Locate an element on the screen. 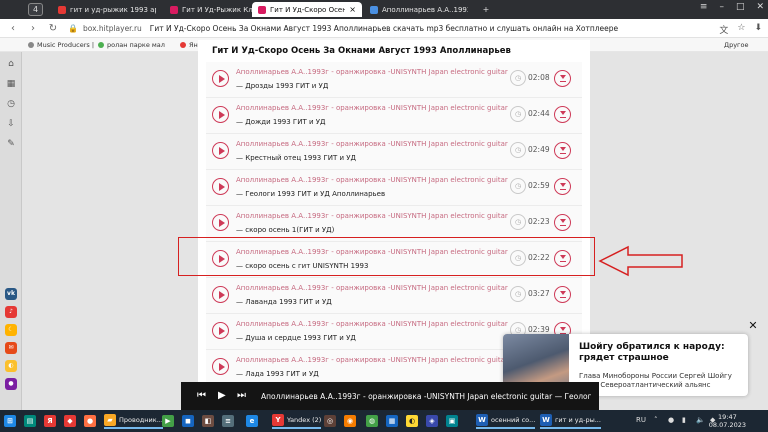 The image size is (768, 432). reload-icon: ↻ is located at coordinates (53, 28).